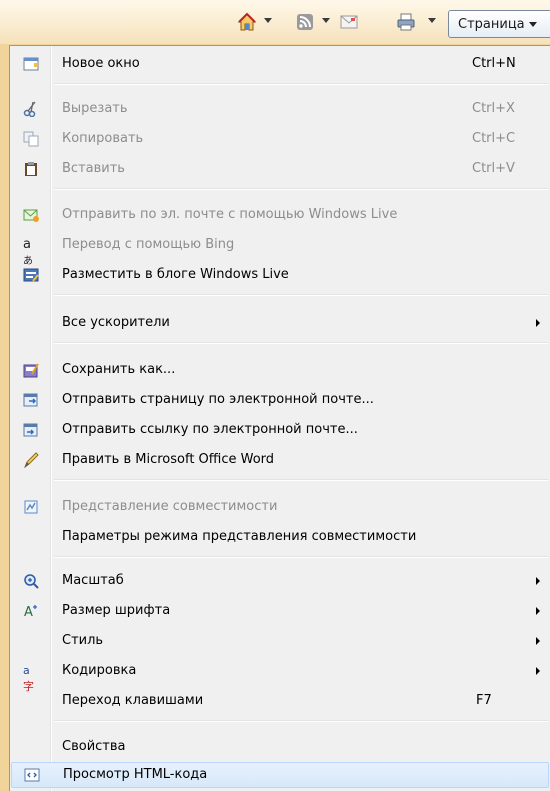 The height and width of the screenshot is (791, 550). What do you see at coordinates (133, 700) in the screenshot?
I see `menu-item-label: Переход клавишами` at bounding box center [133, 700].